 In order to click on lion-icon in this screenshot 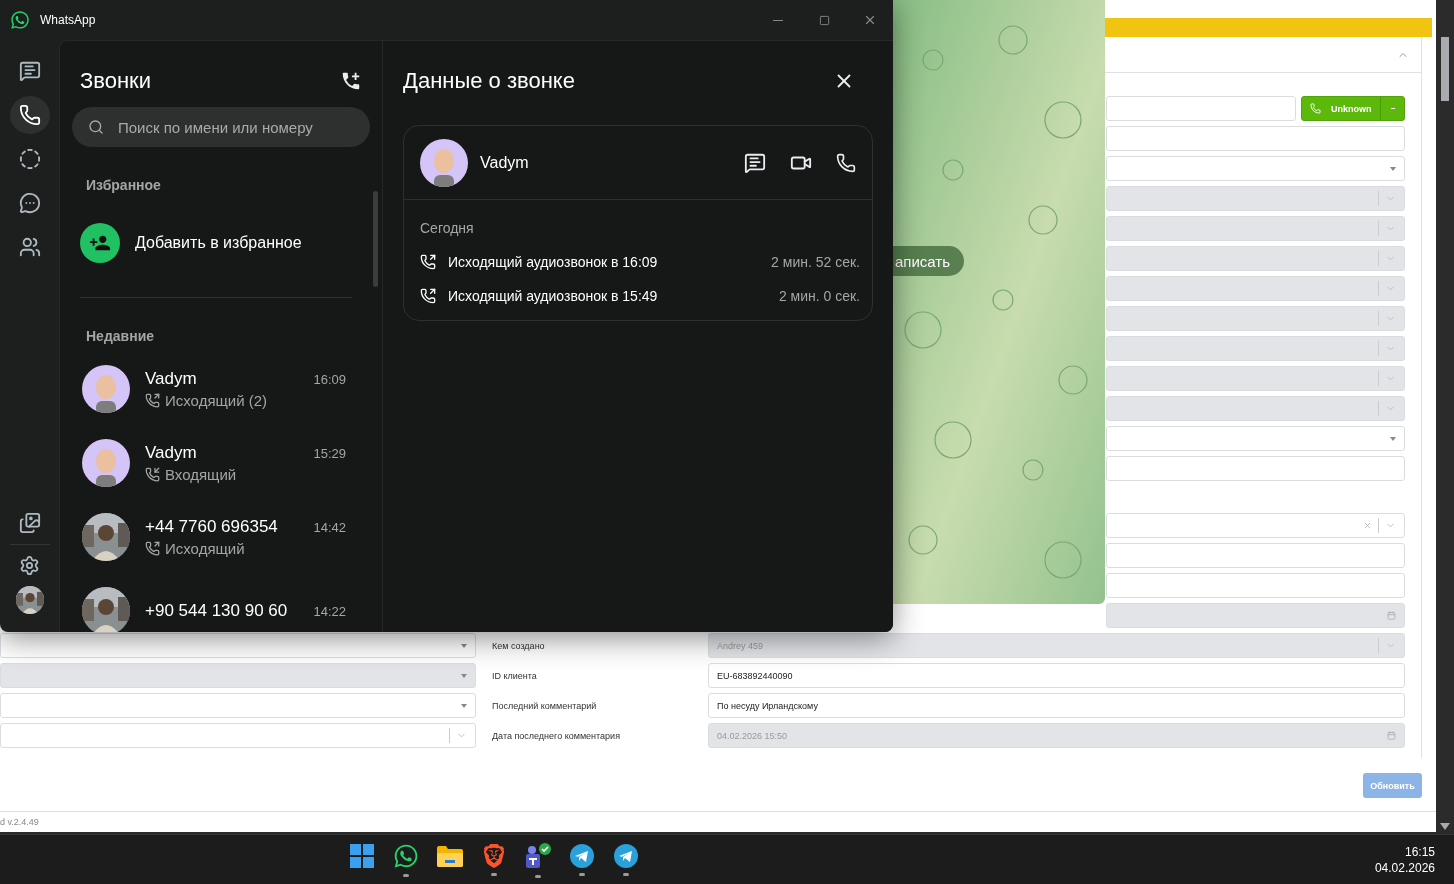, I will do `click(494, 855)`.